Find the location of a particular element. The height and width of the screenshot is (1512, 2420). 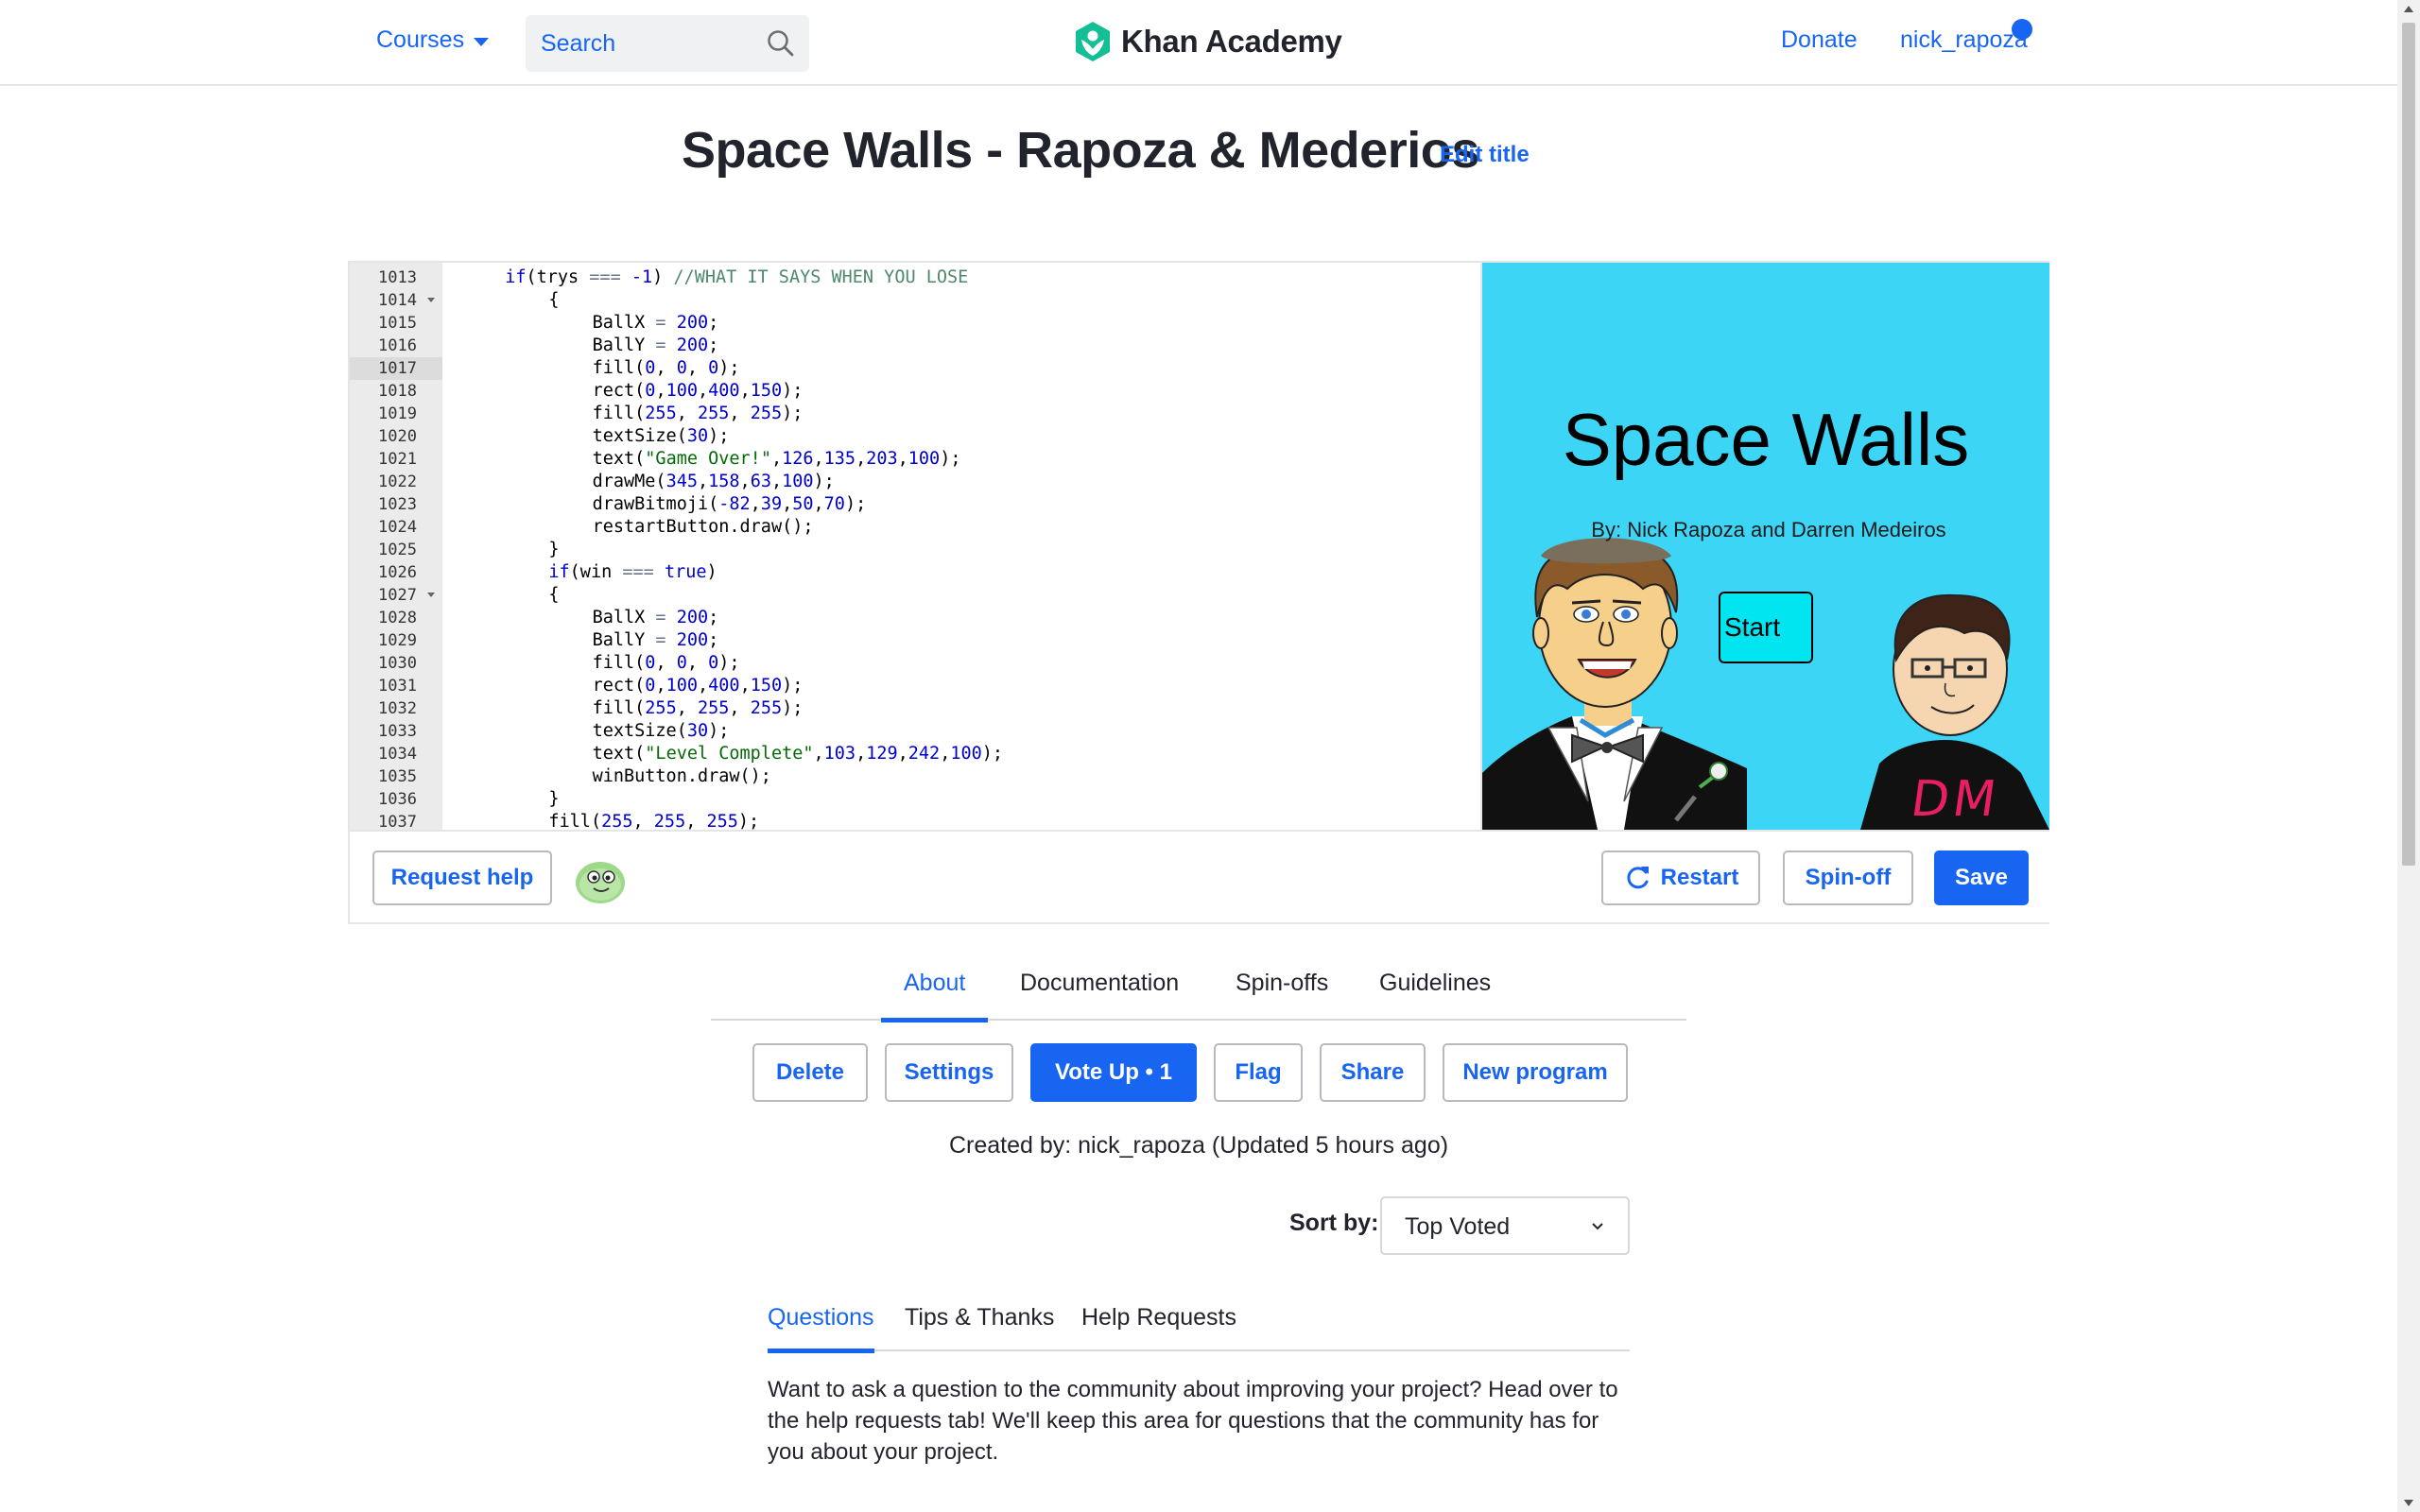

sort-select: Top Voted is located at coordinates (1505, 1225).